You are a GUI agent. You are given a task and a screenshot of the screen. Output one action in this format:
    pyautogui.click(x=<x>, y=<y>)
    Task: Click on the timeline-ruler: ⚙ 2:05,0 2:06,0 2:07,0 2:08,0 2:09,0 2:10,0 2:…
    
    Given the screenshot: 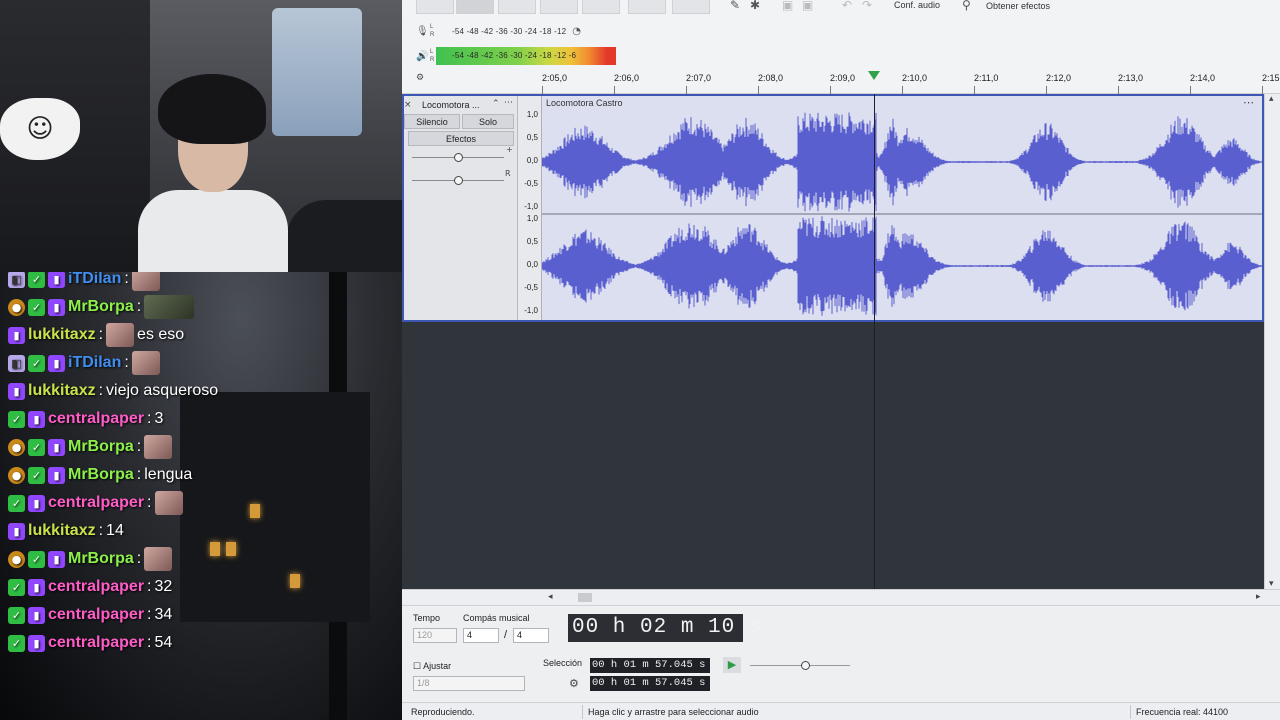 What is the action you would take?
    pyautogui.click(x=841, y=81)
    